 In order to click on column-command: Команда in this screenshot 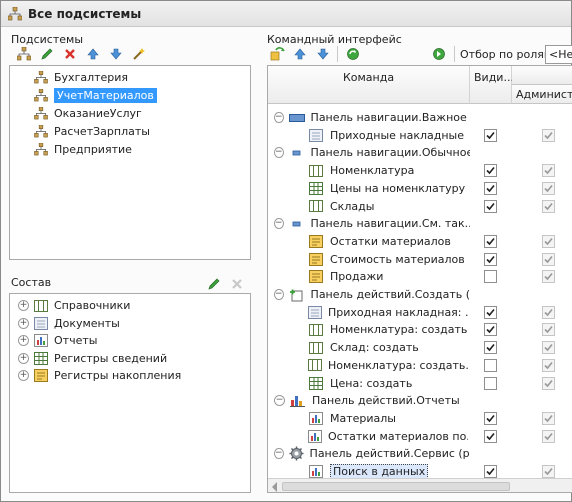, I will do `click(369, 85)`.